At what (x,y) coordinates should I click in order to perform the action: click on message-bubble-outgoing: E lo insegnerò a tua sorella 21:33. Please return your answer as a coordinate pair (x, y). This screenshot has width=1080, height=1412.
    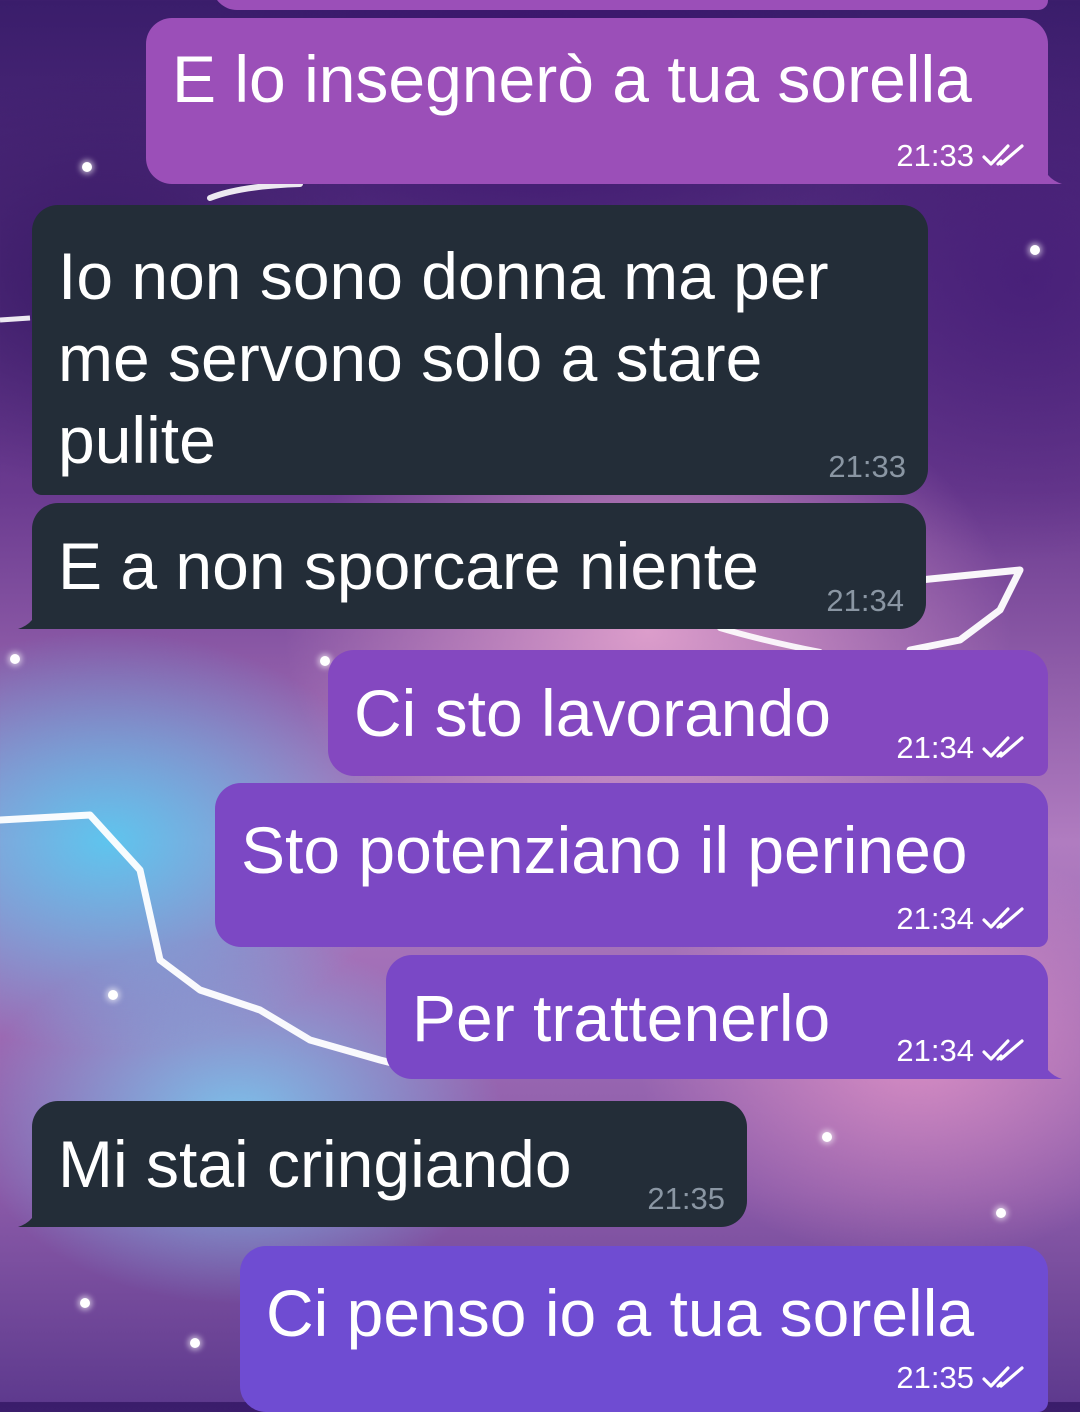
    Looking at the image, I should click on (604, 101).